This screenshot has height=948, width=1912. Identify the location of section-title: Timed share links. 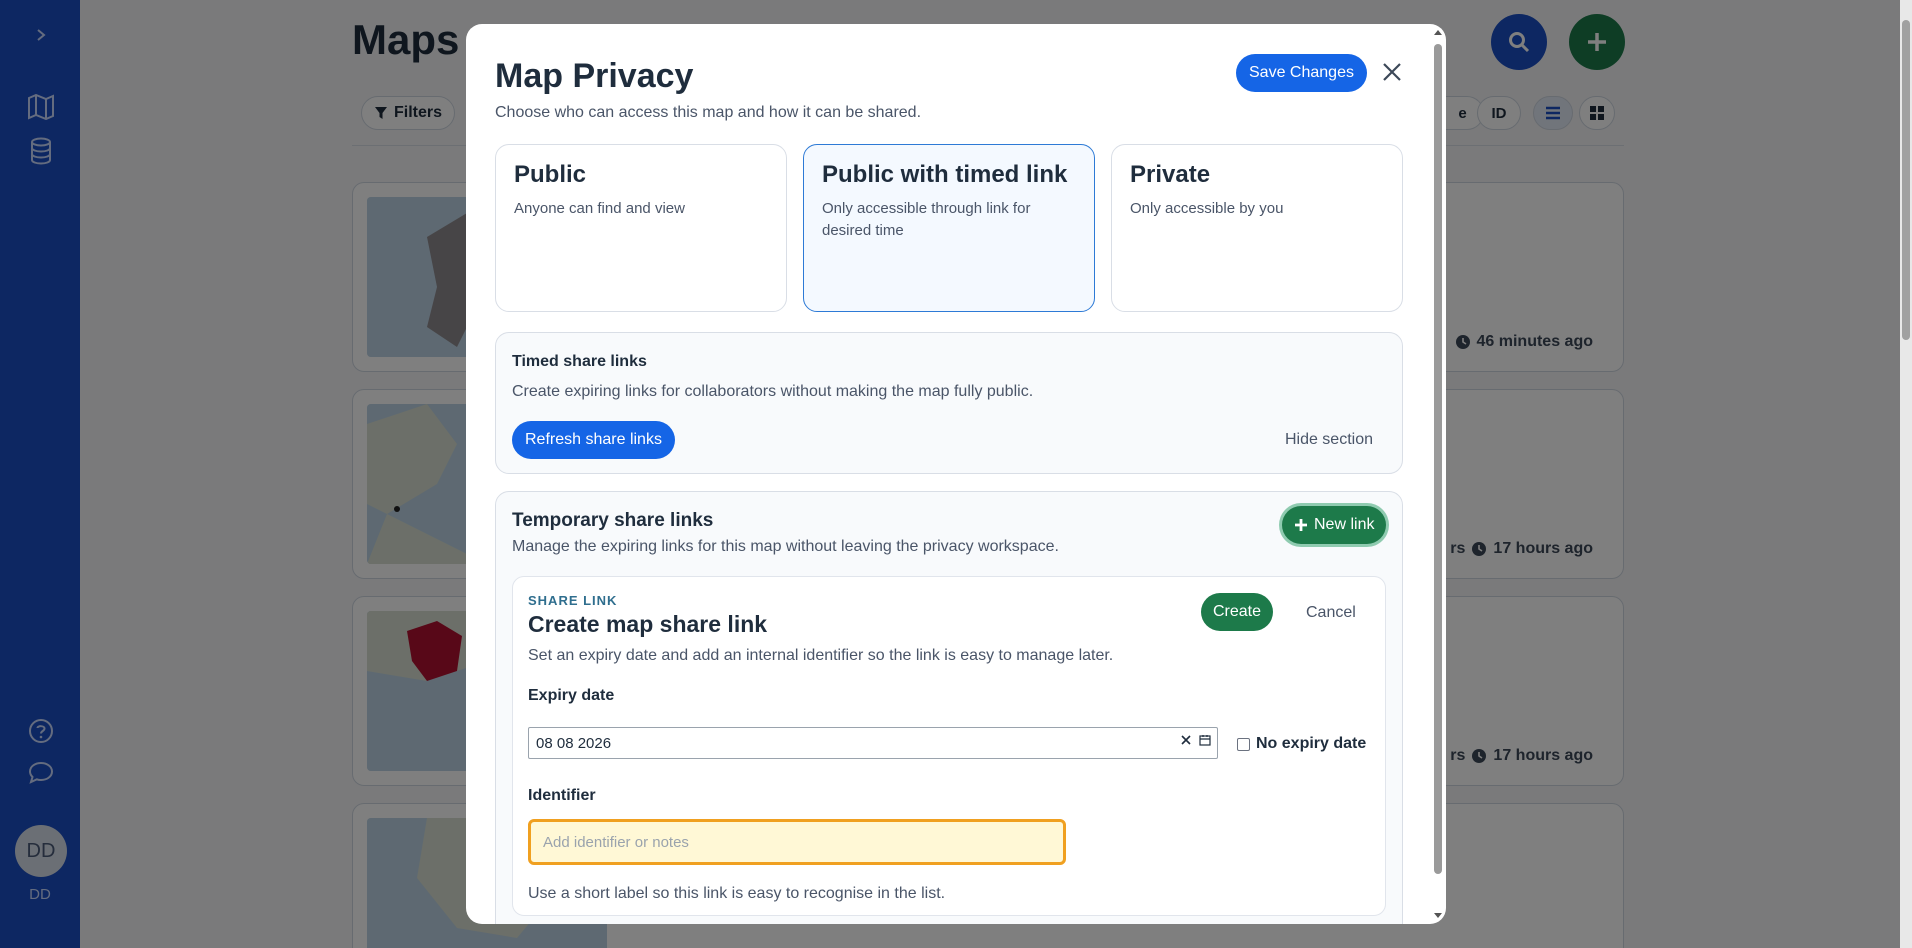
(579, 361).